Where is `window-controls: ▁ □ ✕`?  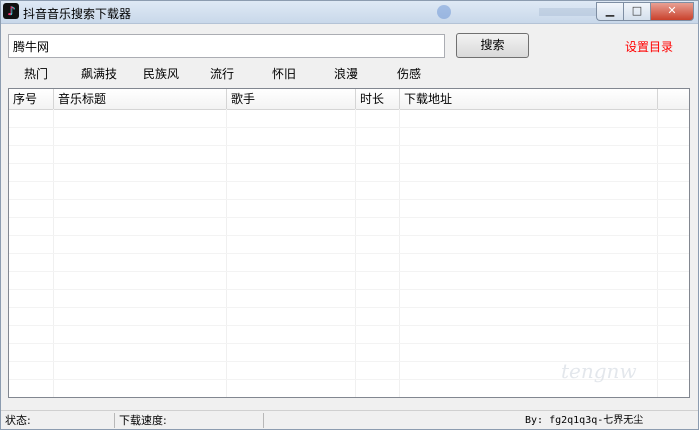 window-controls: ▁ □ ✕ is located at coordinates (645, 11).